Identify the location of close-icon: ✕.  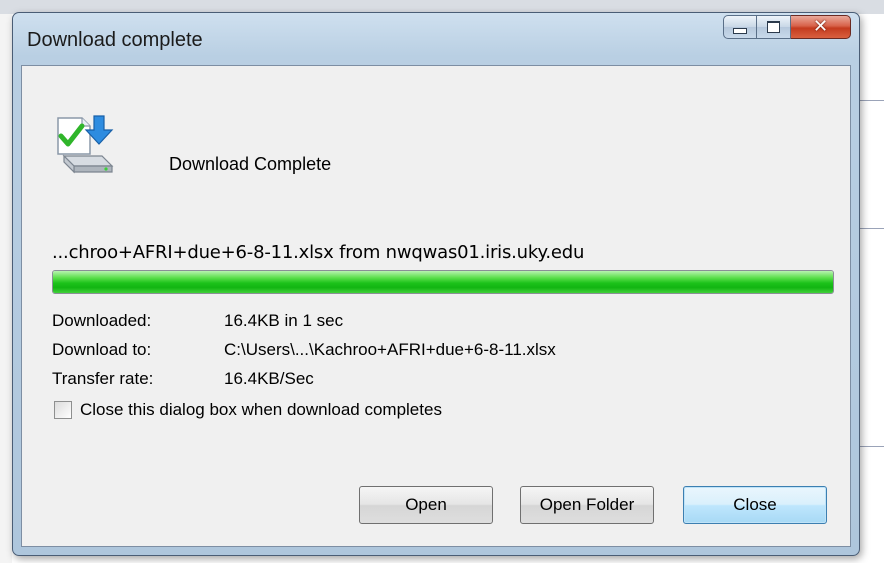
(820, 26).